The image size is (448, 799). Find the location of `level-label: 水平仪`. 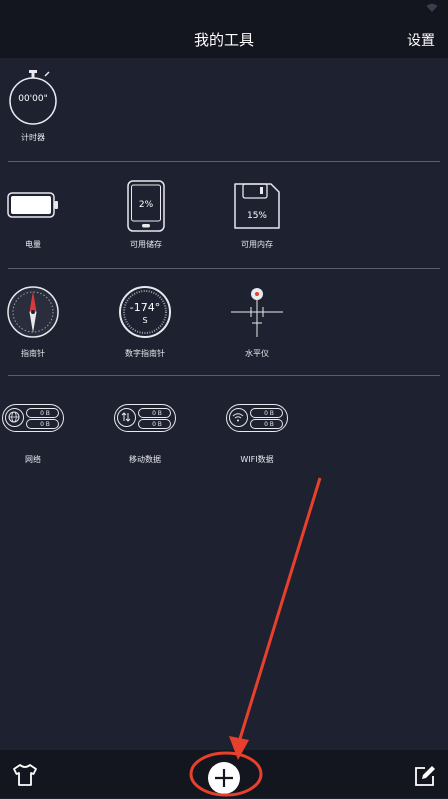

level-label: 水平仪 is located at coordinates (257, 353).